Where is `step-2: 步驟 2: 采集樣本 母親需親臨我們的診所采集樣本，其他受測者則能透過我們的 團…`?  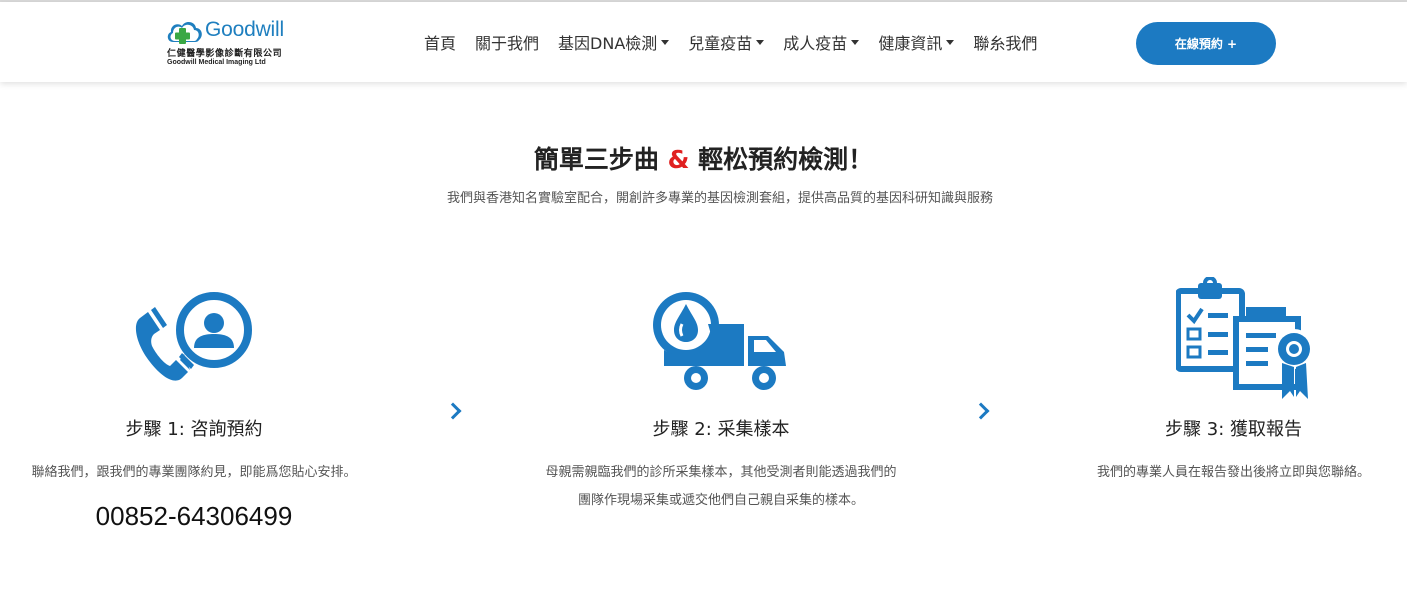
step-2: 步驟 2: 采集樣本 母親需親臨我們的診所采集樣本，其他受測者則能透過我們的 團… is located at coordinates (721, 465).